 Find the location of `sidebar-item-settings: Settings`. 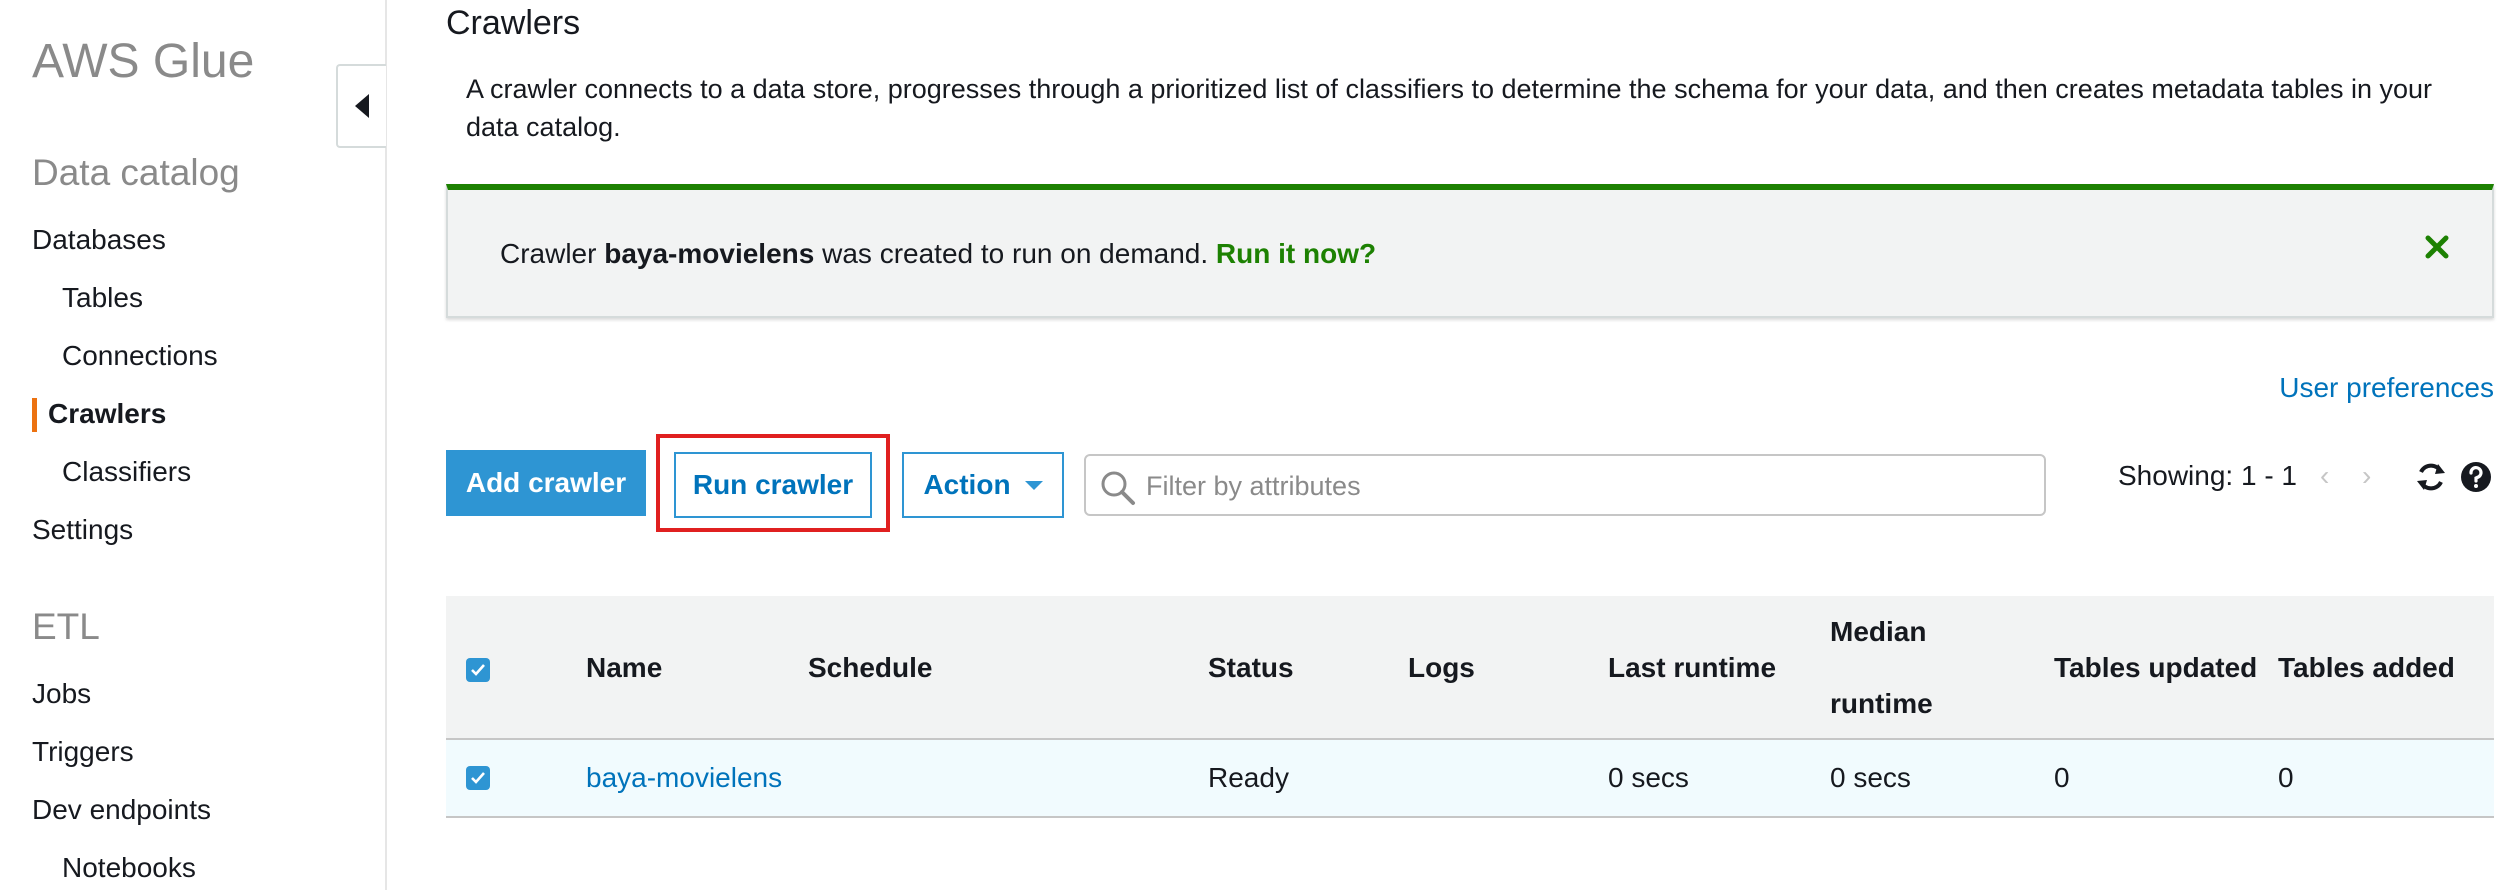

sidebar-item-settings: Settings is located at coordinates (82, 530).